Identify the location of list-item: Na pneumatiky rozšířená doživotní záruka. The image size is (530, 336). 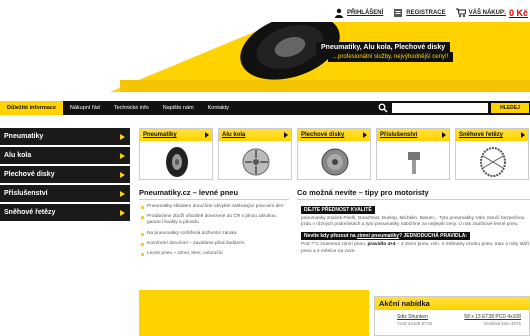
(215, 234).